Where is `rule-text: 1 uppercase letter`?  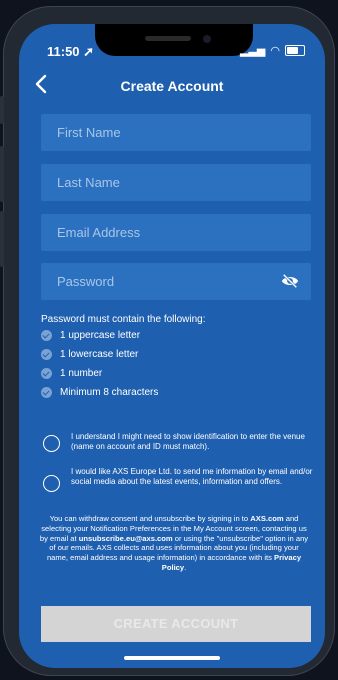
rule-text: 1 uppercase letter is located at coordinates (100, 335).